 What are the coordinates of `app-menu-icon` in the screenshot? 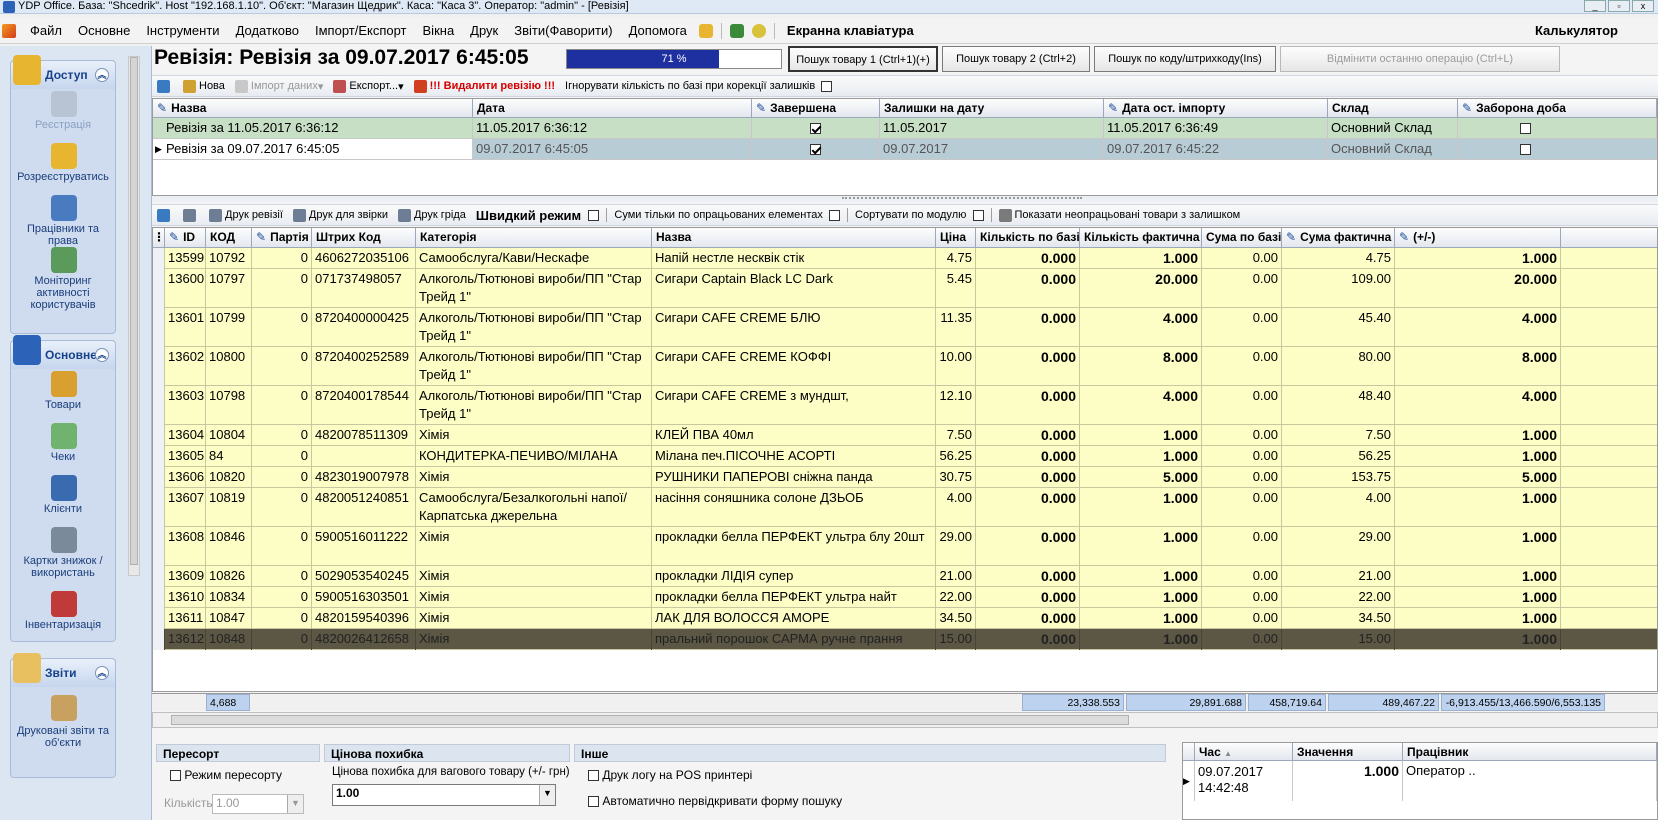 It's located at (9, 30).